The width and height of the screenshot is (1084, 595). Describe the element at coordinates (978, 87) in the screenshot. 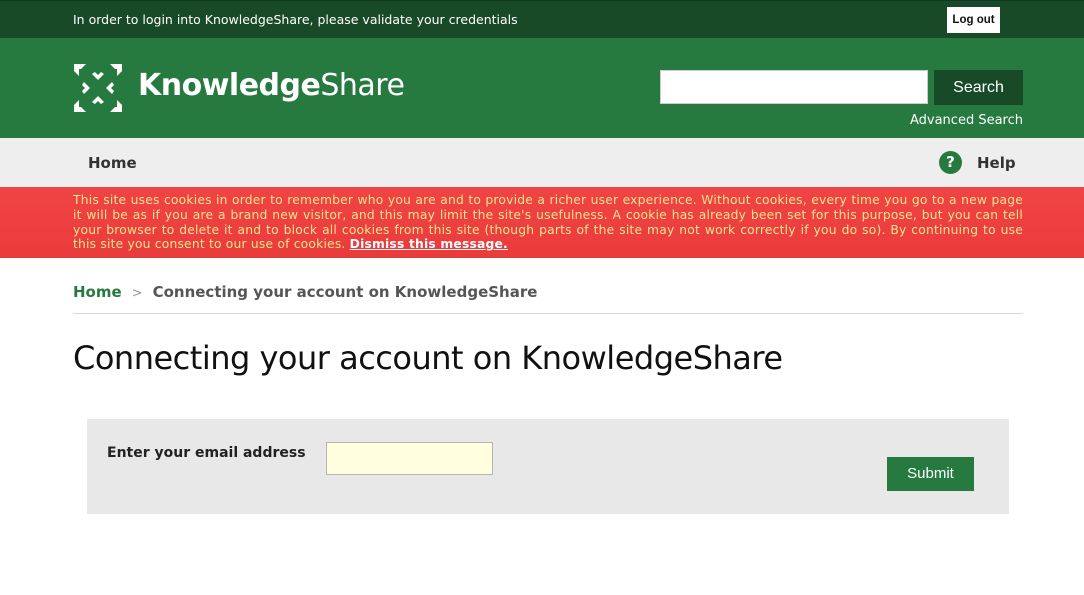

I see `search-button: Search` at that location.